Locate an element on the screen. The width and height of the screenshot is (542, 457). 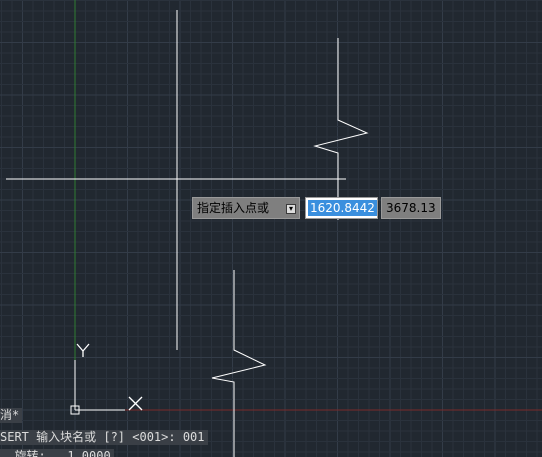
x-coordinate-input: 1620.8442 is located at coordinates (341, 208).